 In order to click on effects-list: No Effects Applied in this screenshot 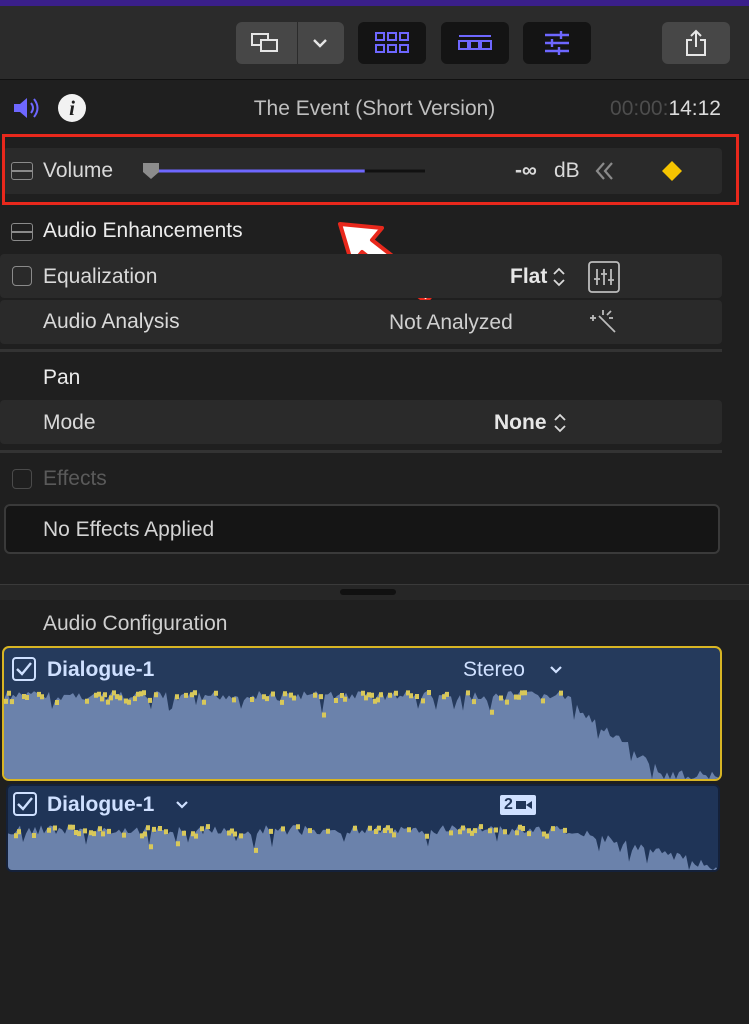, I will do `click(362, 529)`.